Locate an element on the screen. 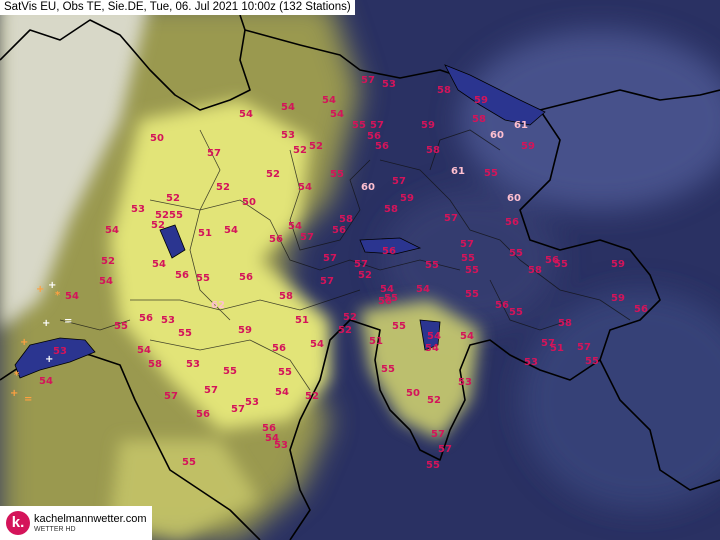 This screenshot has height=540, width=720. logo-name: kachelmannwetter.com is located at coordinates (90, 518).